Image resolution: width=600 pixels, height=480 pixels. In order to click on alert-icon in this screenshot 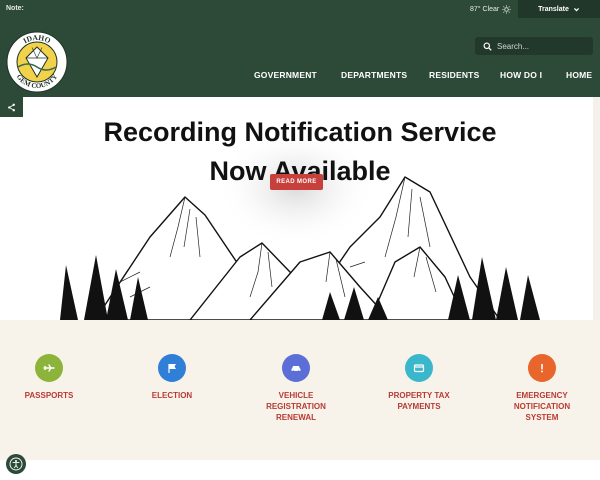, I will do `click(542, 368)`.